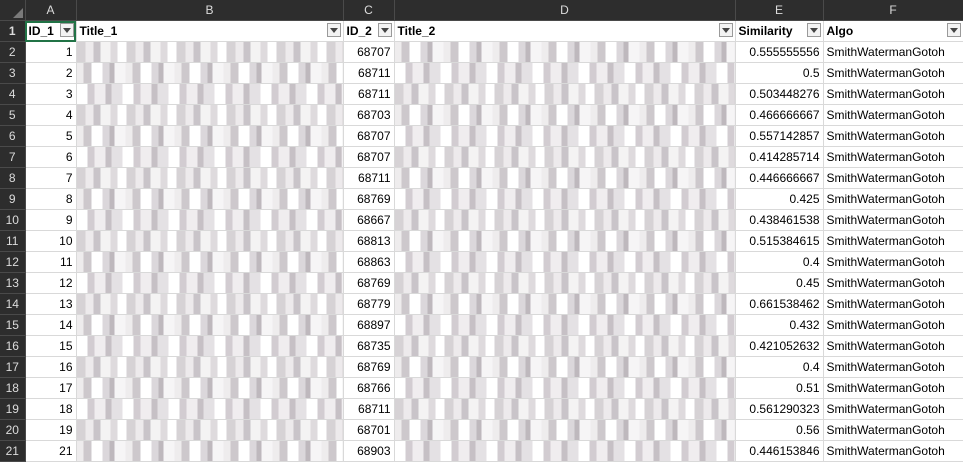  What do you see at coordinates (51, 52) in the screenshot?
I see `cell-id1: 1` at bounding box center [51, 52].